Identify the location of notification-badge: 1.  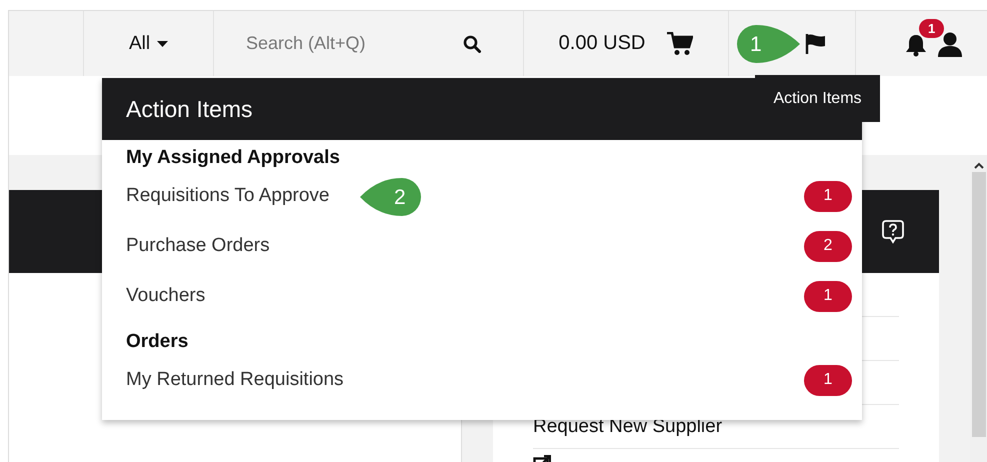
(931, 28).